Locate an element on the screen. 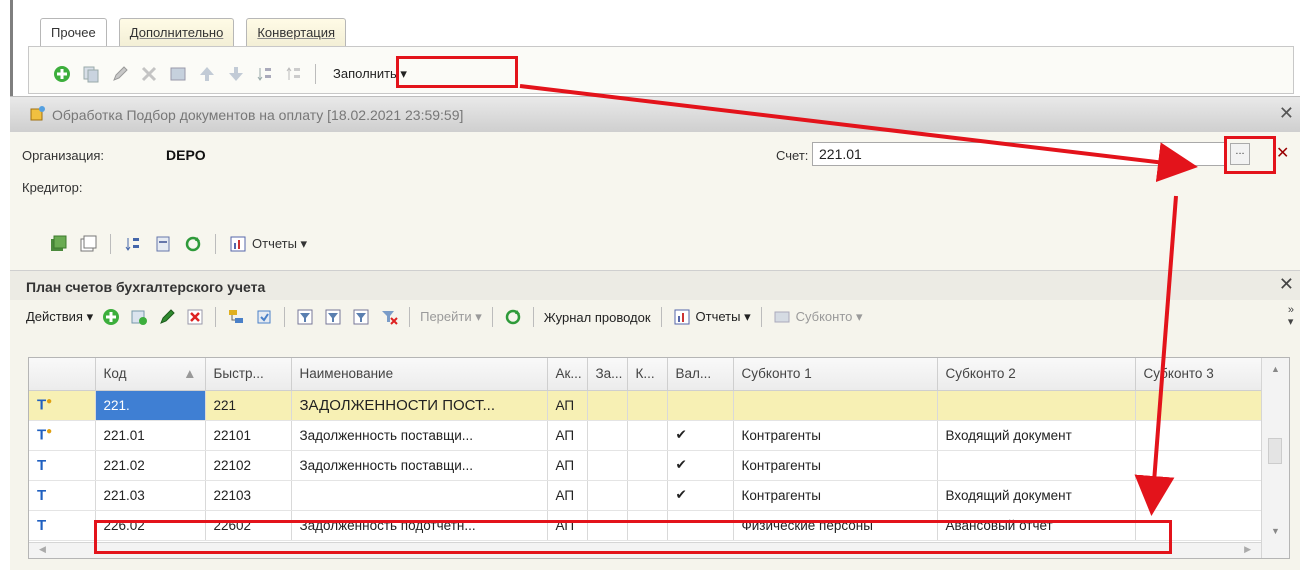 The image size is (1300, 570). arrow-fill-to-select is located at coordinates (858, 133).